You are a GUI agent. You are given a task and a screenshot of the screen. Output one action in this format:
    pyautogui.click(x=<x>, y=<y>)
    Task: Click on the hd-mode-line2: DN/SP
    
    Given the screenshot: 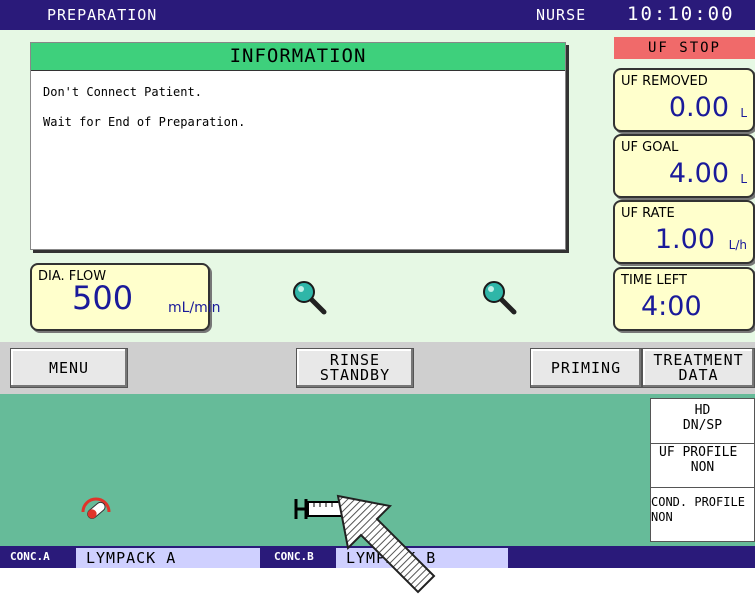 What is the action you would take?
    pyautogui.click(x=702, y=425)
    